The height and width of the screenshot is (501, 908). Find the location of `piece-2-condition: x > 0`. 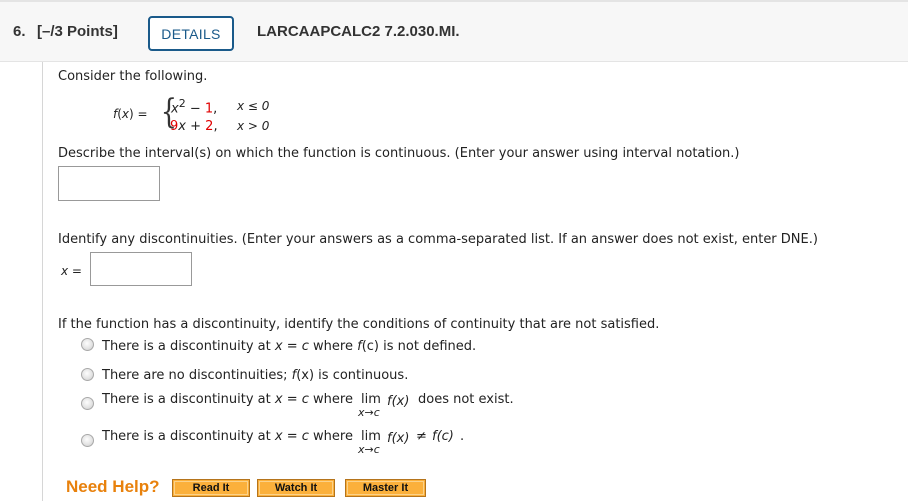

piece-2-condition: x > 0 is located at coordinates (253, 126).